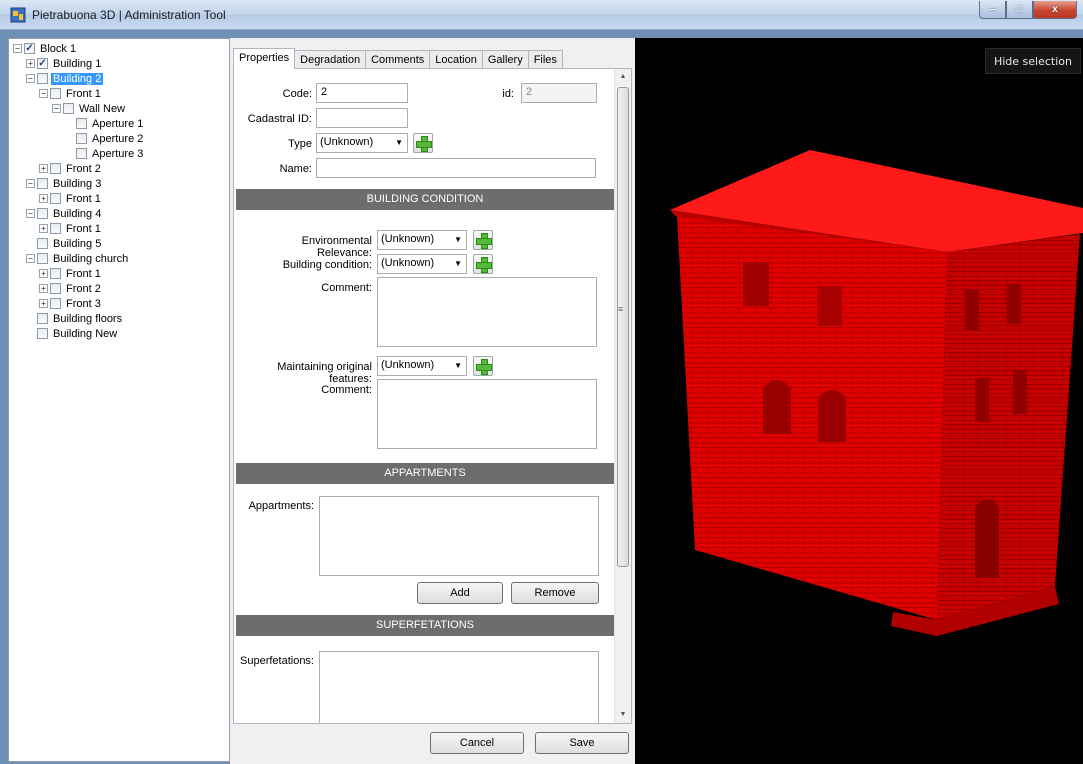 The image size is (1083, 764). Describe the element at coordinates (85, 334) in the screenshot. I see `tree-item-label: Building New` at that location.